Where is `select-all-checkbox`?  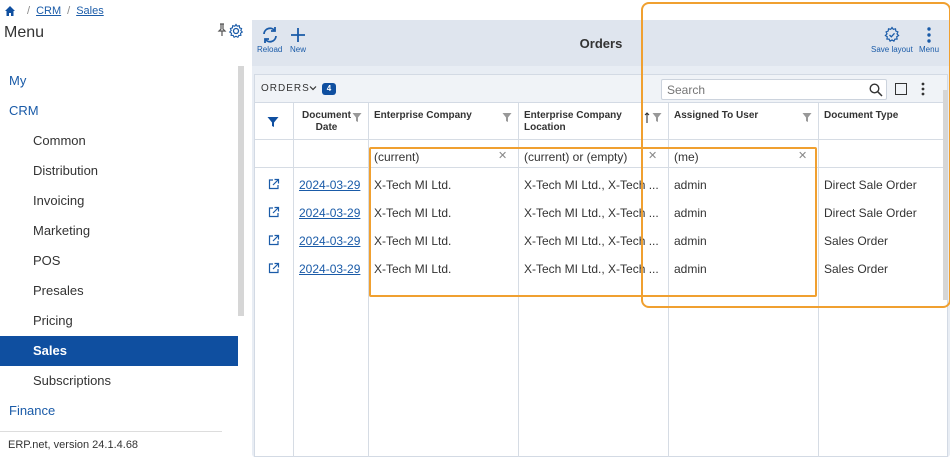
select-all-checkbox is located at coordinates (901, 89).